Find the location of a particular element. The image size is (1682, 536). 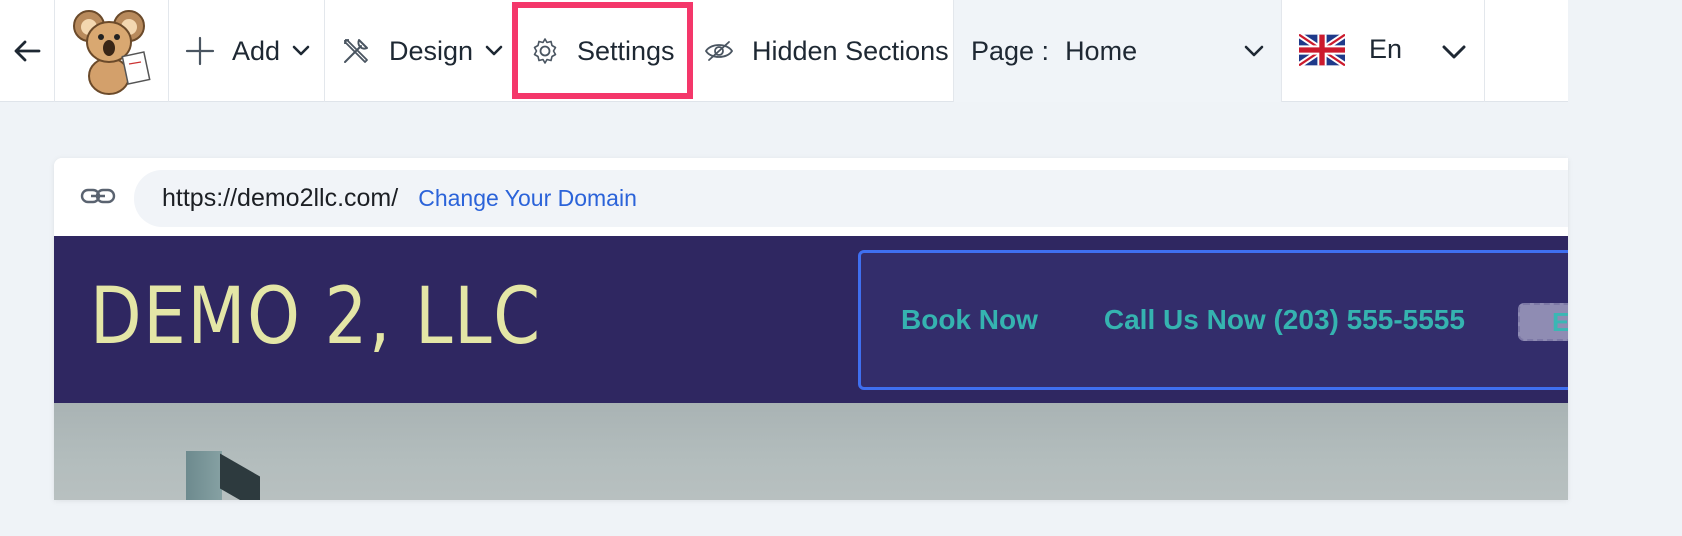

language-selector: En is located at coordinates (1383, 51).